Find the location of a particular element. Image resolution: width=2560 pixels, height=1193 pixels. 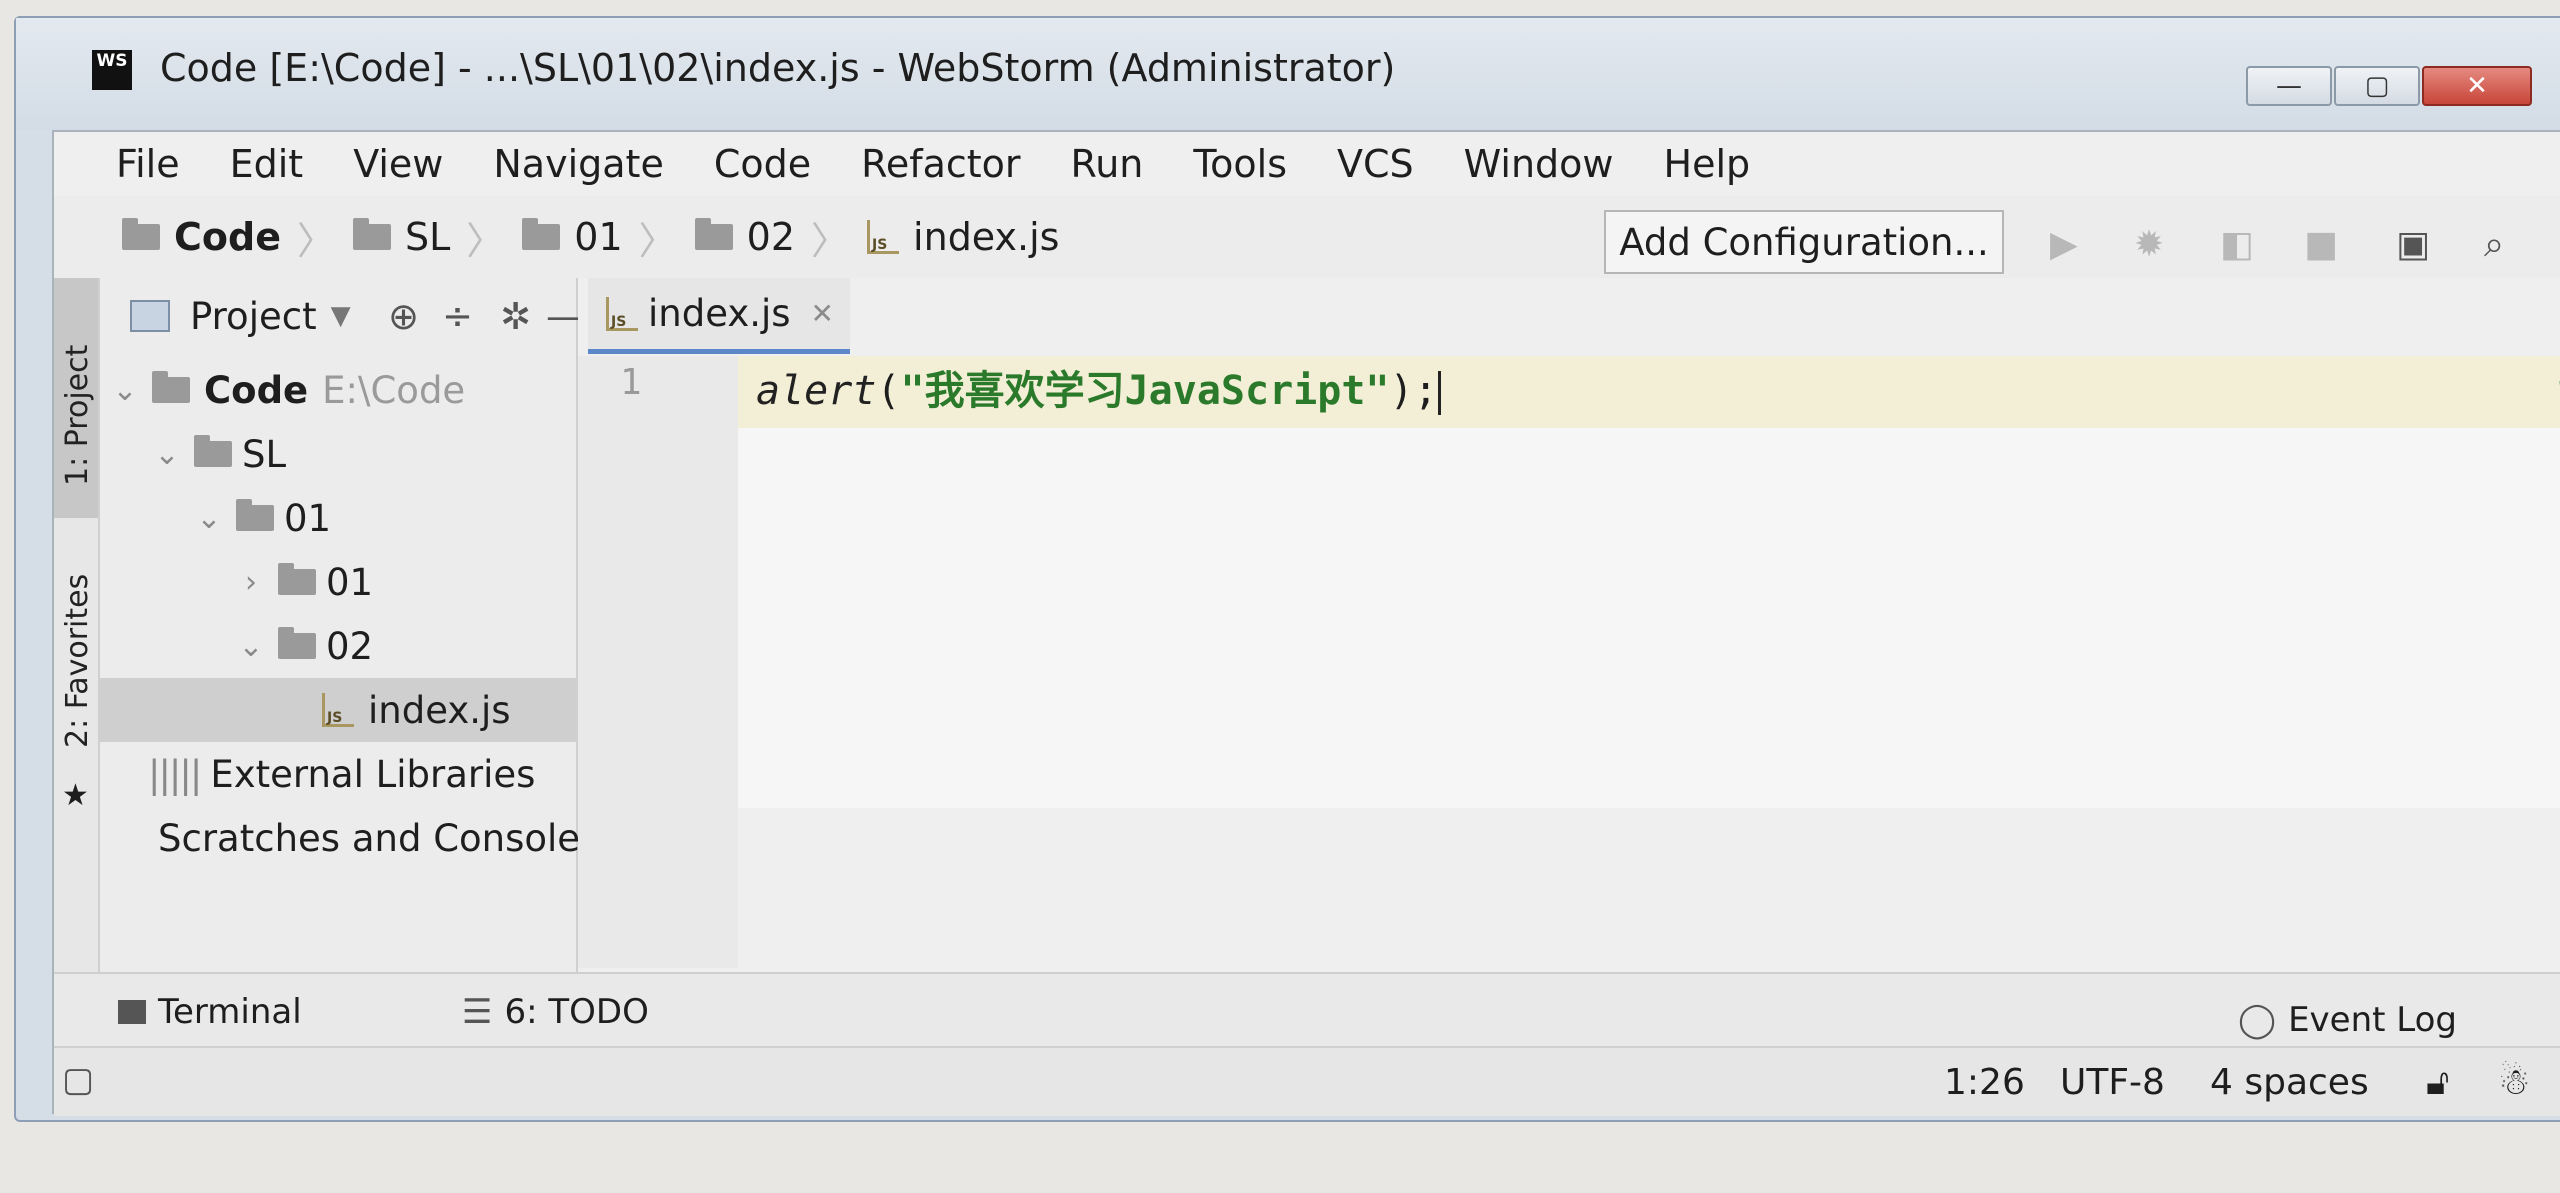

menu-file: File is located at coordinates (148, 164).